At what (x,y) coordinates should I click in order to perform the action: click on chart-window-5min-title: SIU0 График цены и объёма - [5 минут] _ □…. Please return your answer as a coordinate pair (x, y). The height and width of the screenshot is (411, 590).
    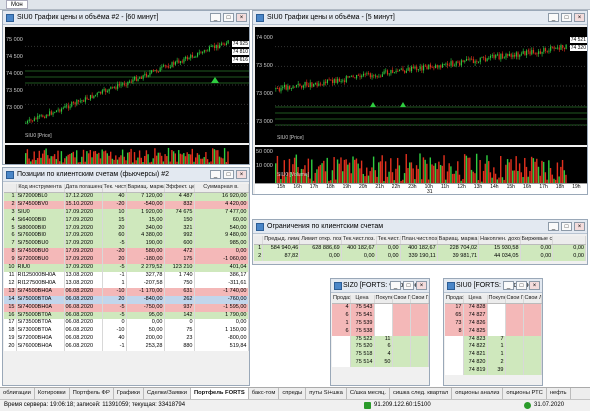
    Looking at the image, I should click on (420, 18).